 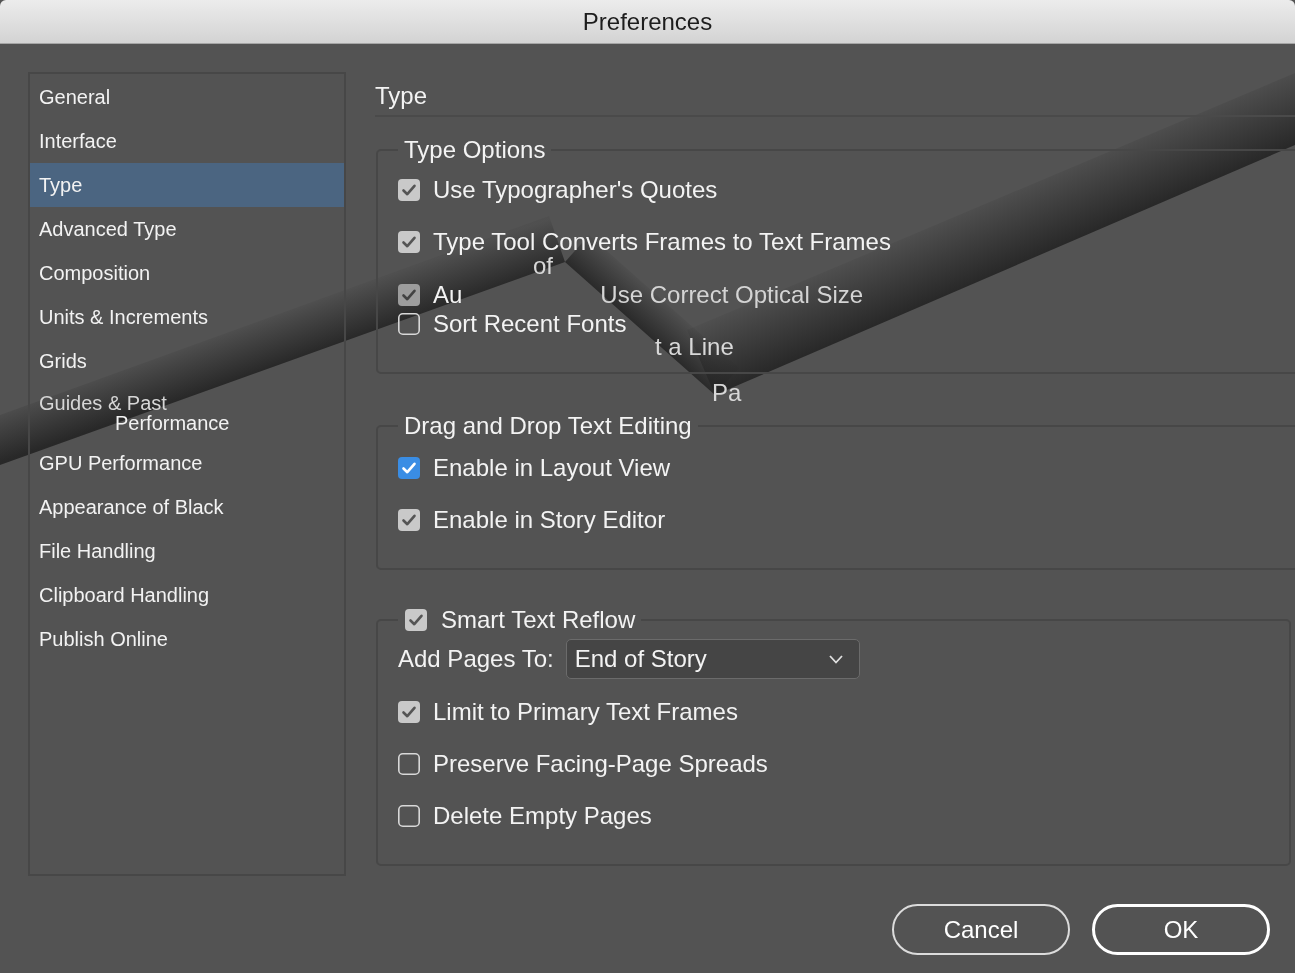 What do you see at coordinates (530, 324) in the screenshot?
I see `option-label: Sort Recent Fonts` at bounding box center [530, 324].